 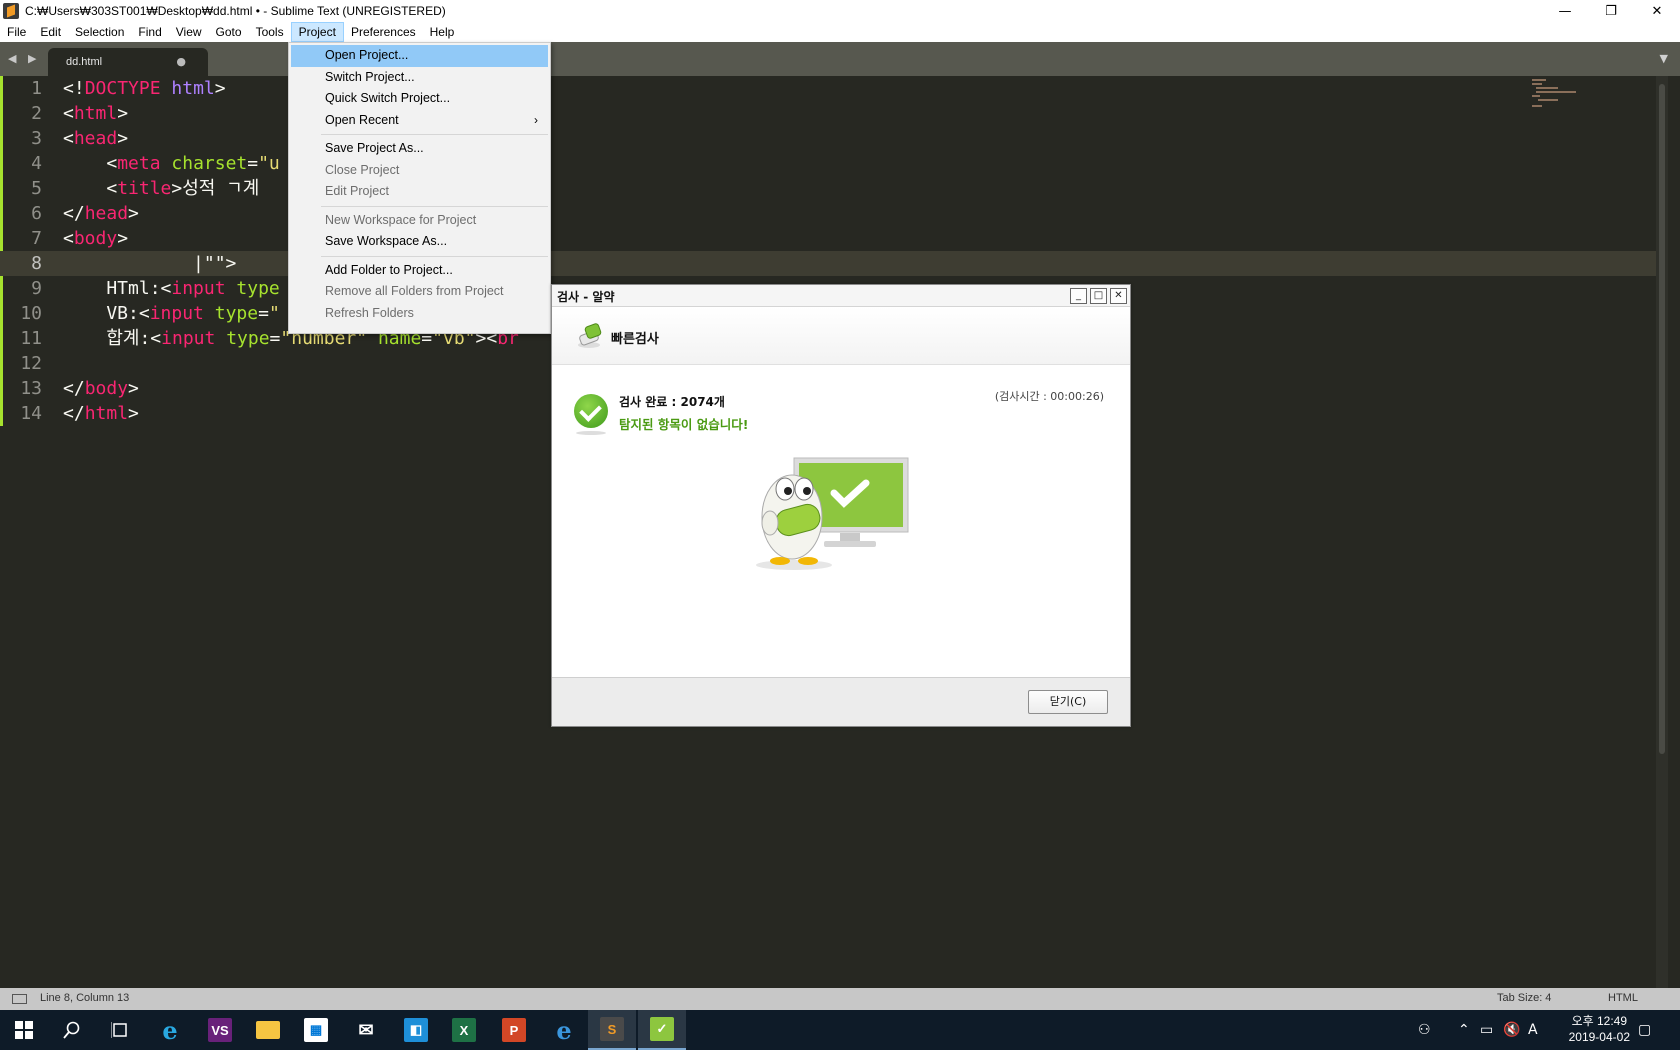 I want to click on close-button: ✕, so click(x=1657, y=11).